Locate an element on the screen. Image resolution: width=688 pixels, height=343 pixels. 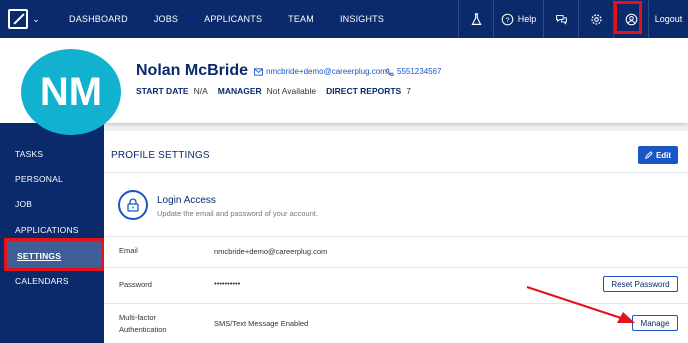
messages-button is located at coordinates (560, 19).